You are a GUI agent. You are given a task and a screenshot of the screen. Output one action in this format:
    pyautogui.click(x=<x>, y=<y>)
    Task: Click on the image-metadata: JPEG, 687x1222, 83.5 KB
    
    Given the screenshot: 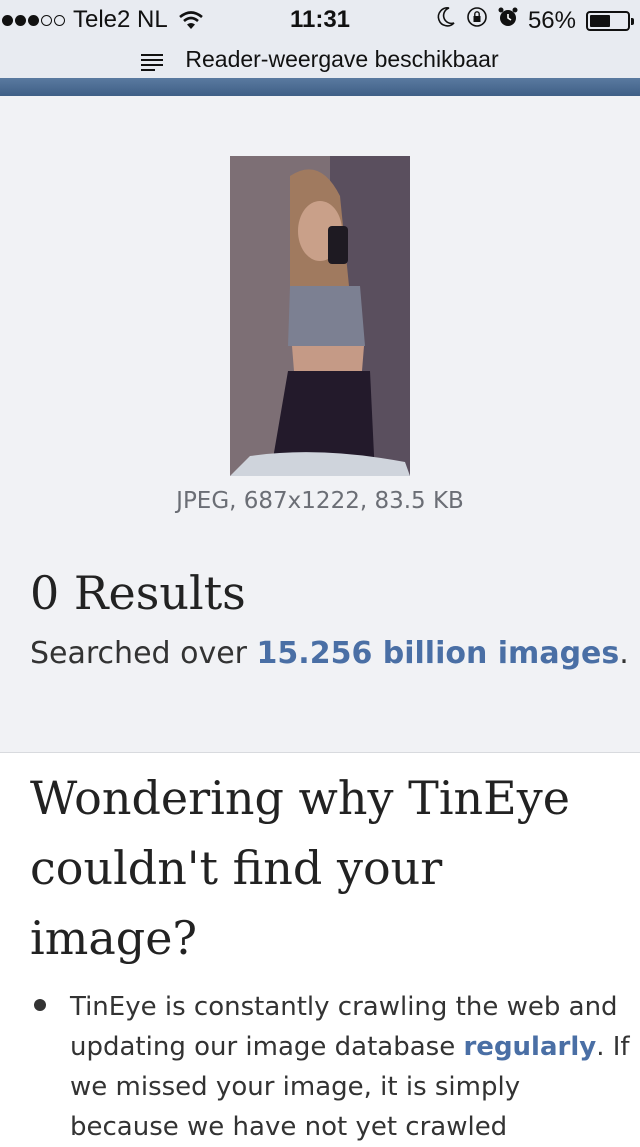 What is the action you would take?
    pyautogui.click(x=320, y=501)
    